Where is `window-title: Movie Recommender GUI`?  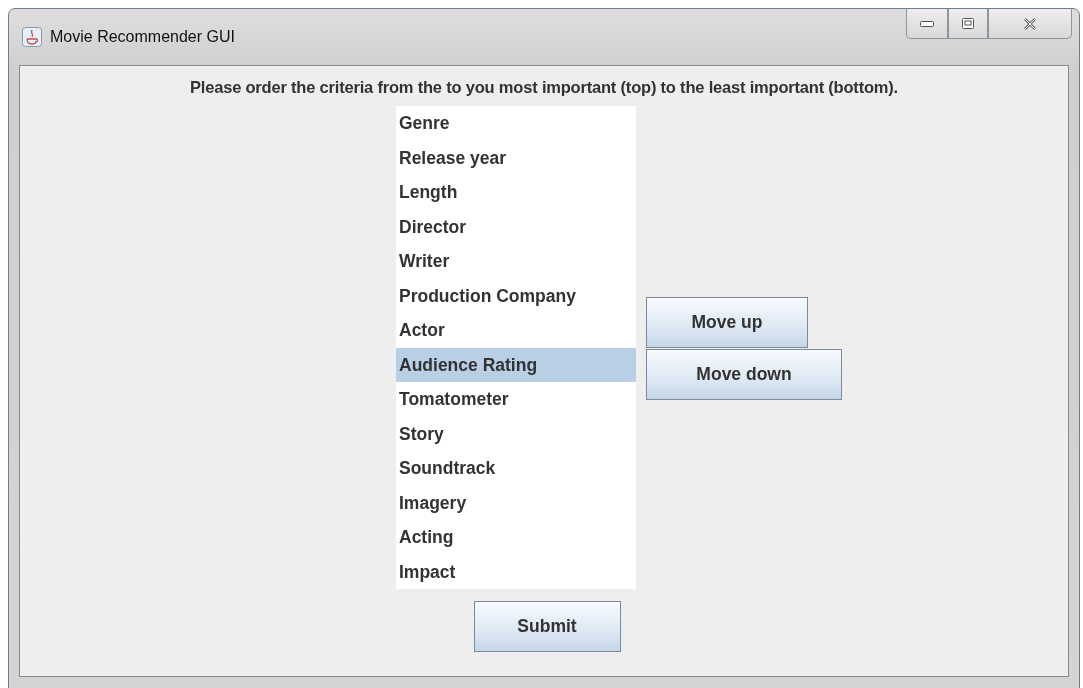 window-title: Movie Recommender GUI is located at coordinates (142, 37).